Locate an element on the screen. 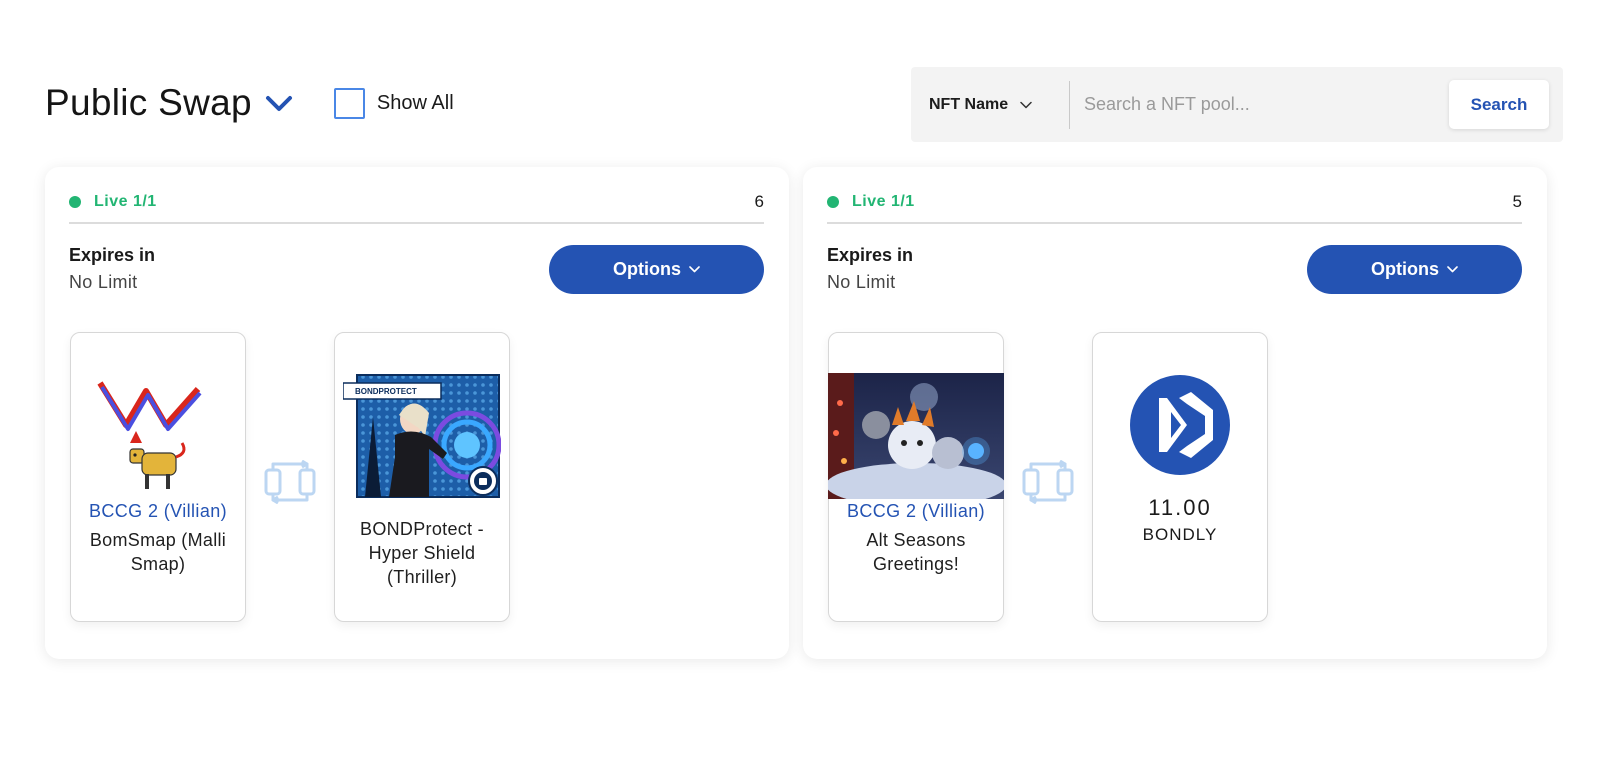 This screenshot has width=1600, height=759. pool-count: 5 is located at coordinates (1517, 201).